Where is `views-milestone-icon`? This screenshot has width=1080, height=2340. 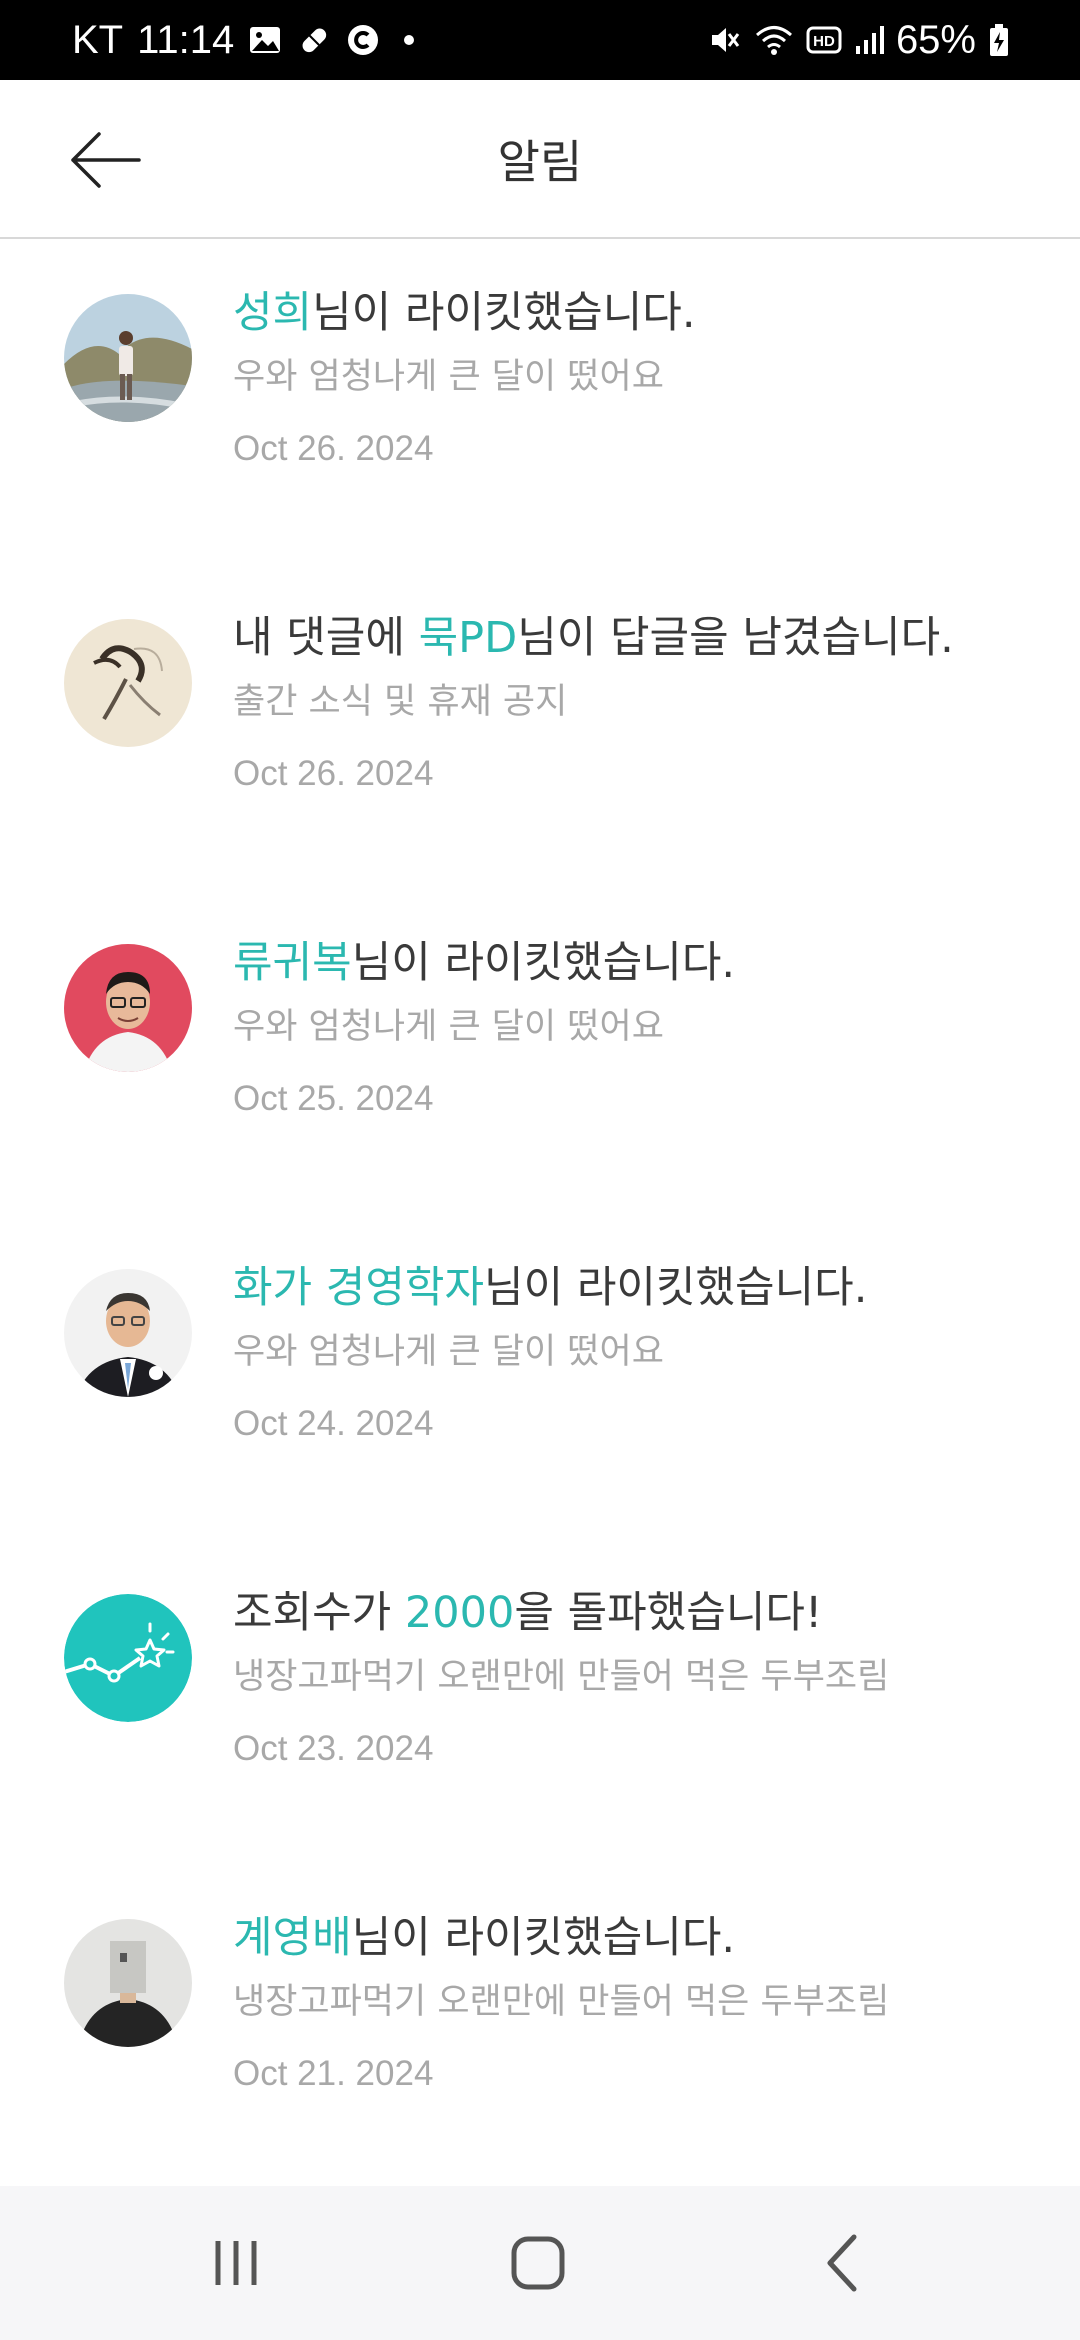 views-milestone-icon is located at coordinates (128, 1658).